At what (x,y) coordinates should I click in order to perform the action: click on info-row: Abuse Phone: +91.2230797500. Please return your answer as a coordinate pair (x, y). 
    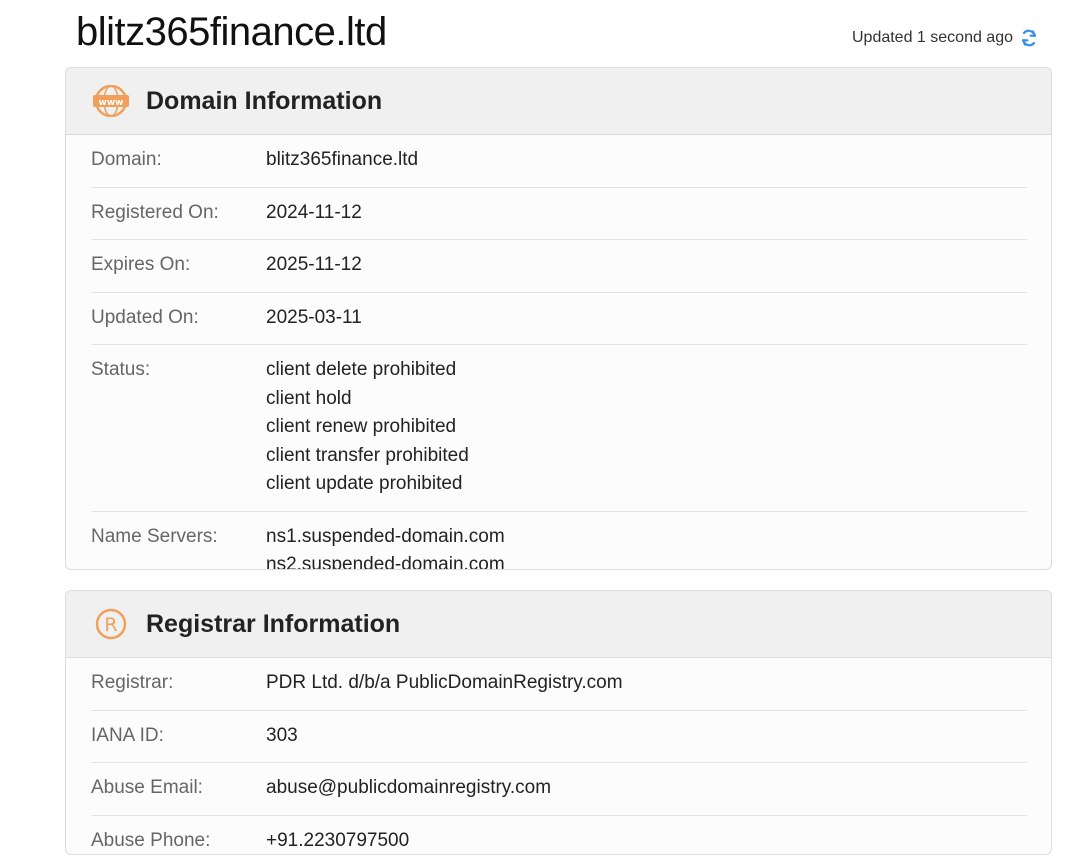
    Looking at the image, I should click on (559, 835).